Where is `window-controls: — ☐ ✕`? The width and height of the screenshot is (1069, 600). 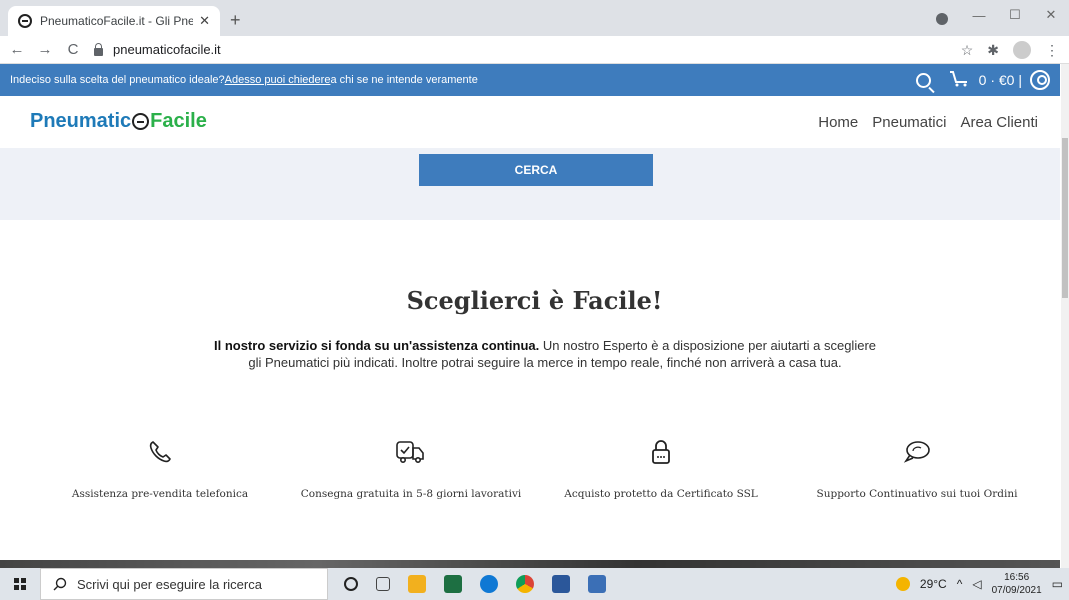
window-controls: — ☐ ✕ is located at coordinates (1015, 15).